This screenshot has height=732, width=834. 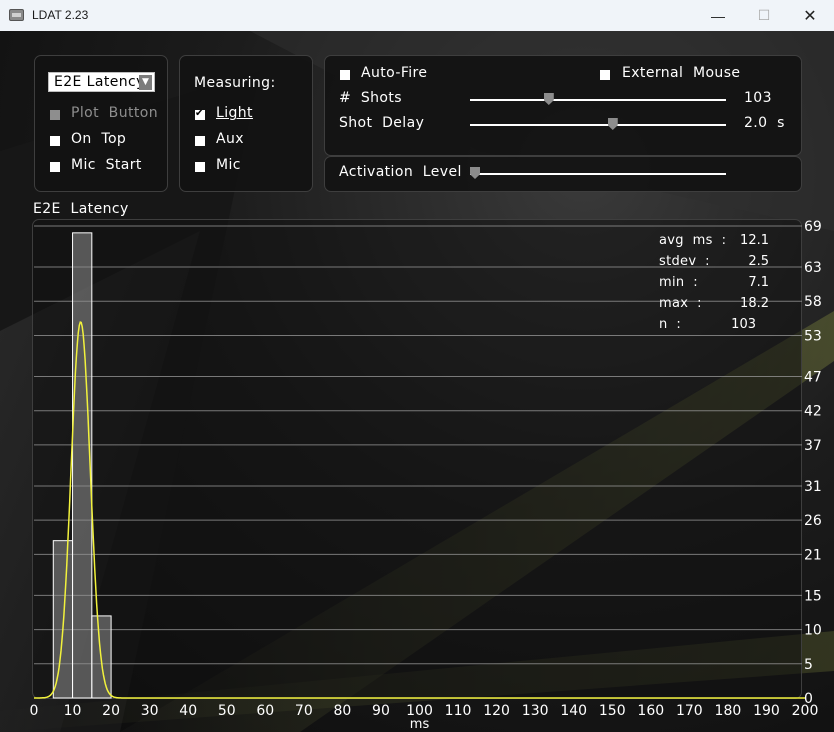 What do you see at coordinates (813, 336) in the screenshot?
I see `y-tick-label: 53` at bounding box center [813, 336].